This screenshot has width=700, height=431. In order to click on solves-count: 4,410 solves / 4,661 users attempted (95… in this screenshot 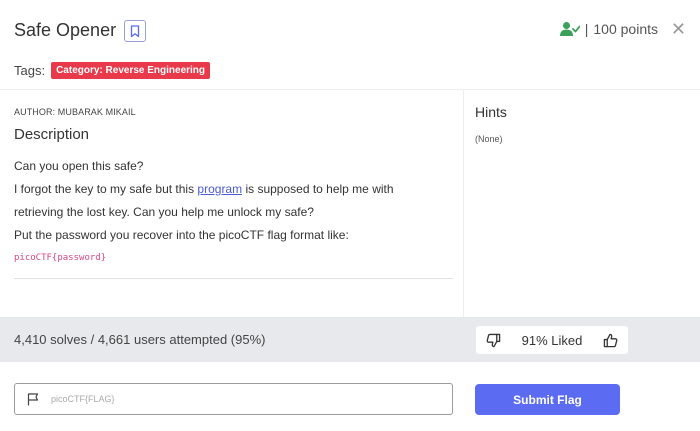, I will do `click(140, 339)`.